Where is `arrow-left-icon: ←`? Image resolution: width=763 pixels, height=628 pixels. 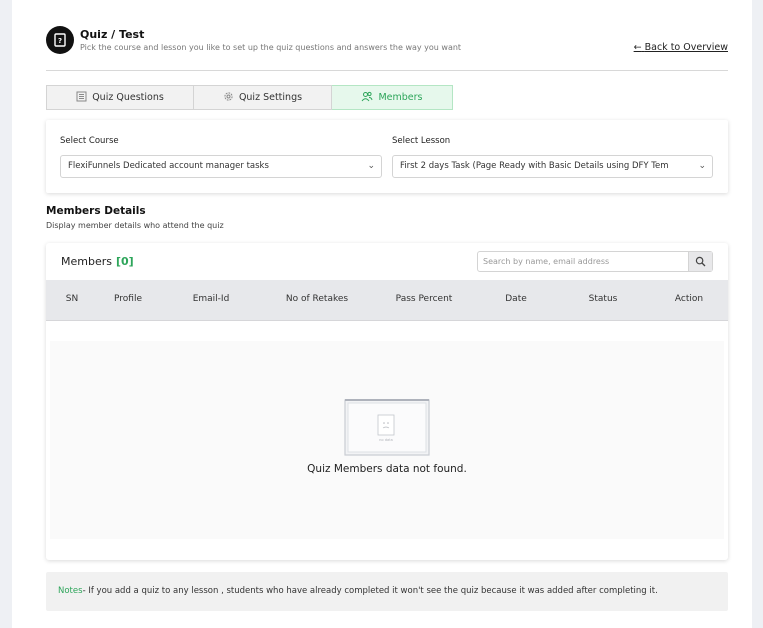 arrow-left-icon: ← is located at coordinates (637, 47).